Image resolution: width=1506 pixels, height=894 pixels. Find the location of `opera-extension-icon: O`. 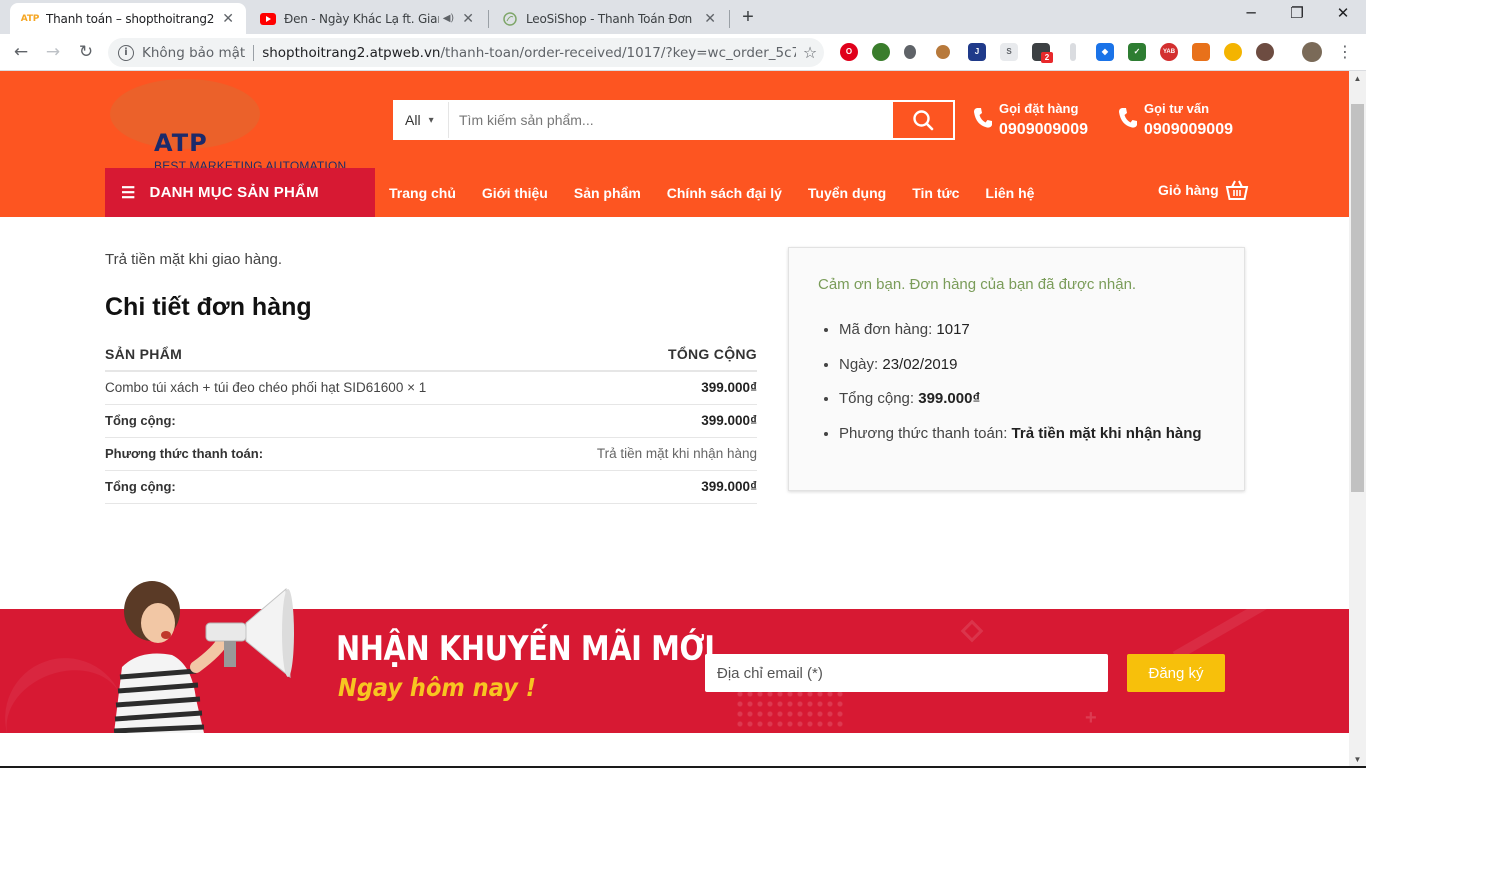

opera-extension-icon: O is located at coordinates (849, 52).